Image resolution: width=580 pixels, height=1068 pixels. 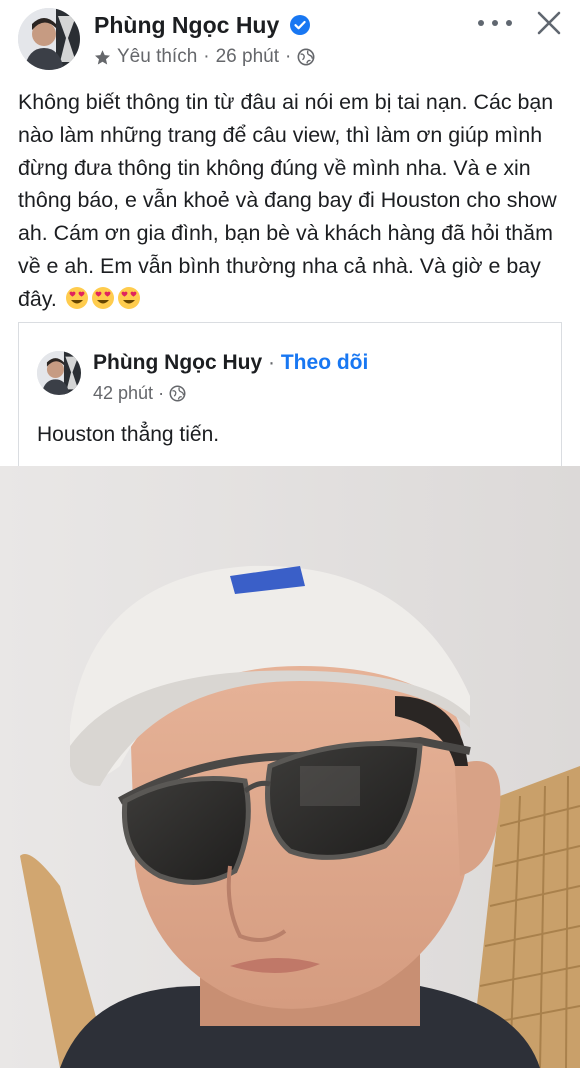 I want to click on shared-post-time: 42 phút, so click(x=123, y=393).